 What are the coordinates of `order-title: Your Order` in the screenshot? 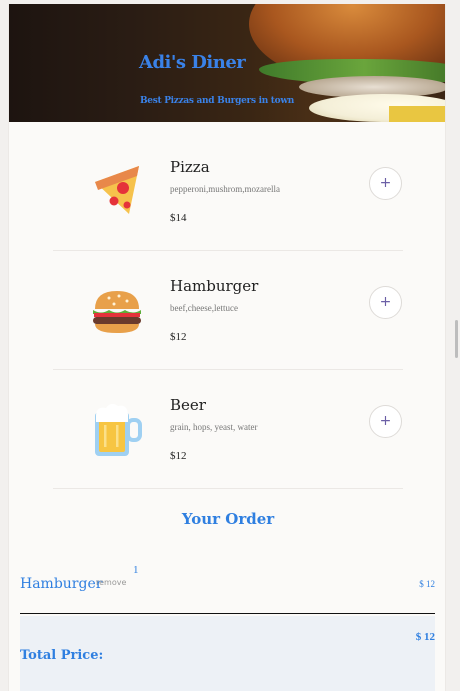 It's located at (228, 519).